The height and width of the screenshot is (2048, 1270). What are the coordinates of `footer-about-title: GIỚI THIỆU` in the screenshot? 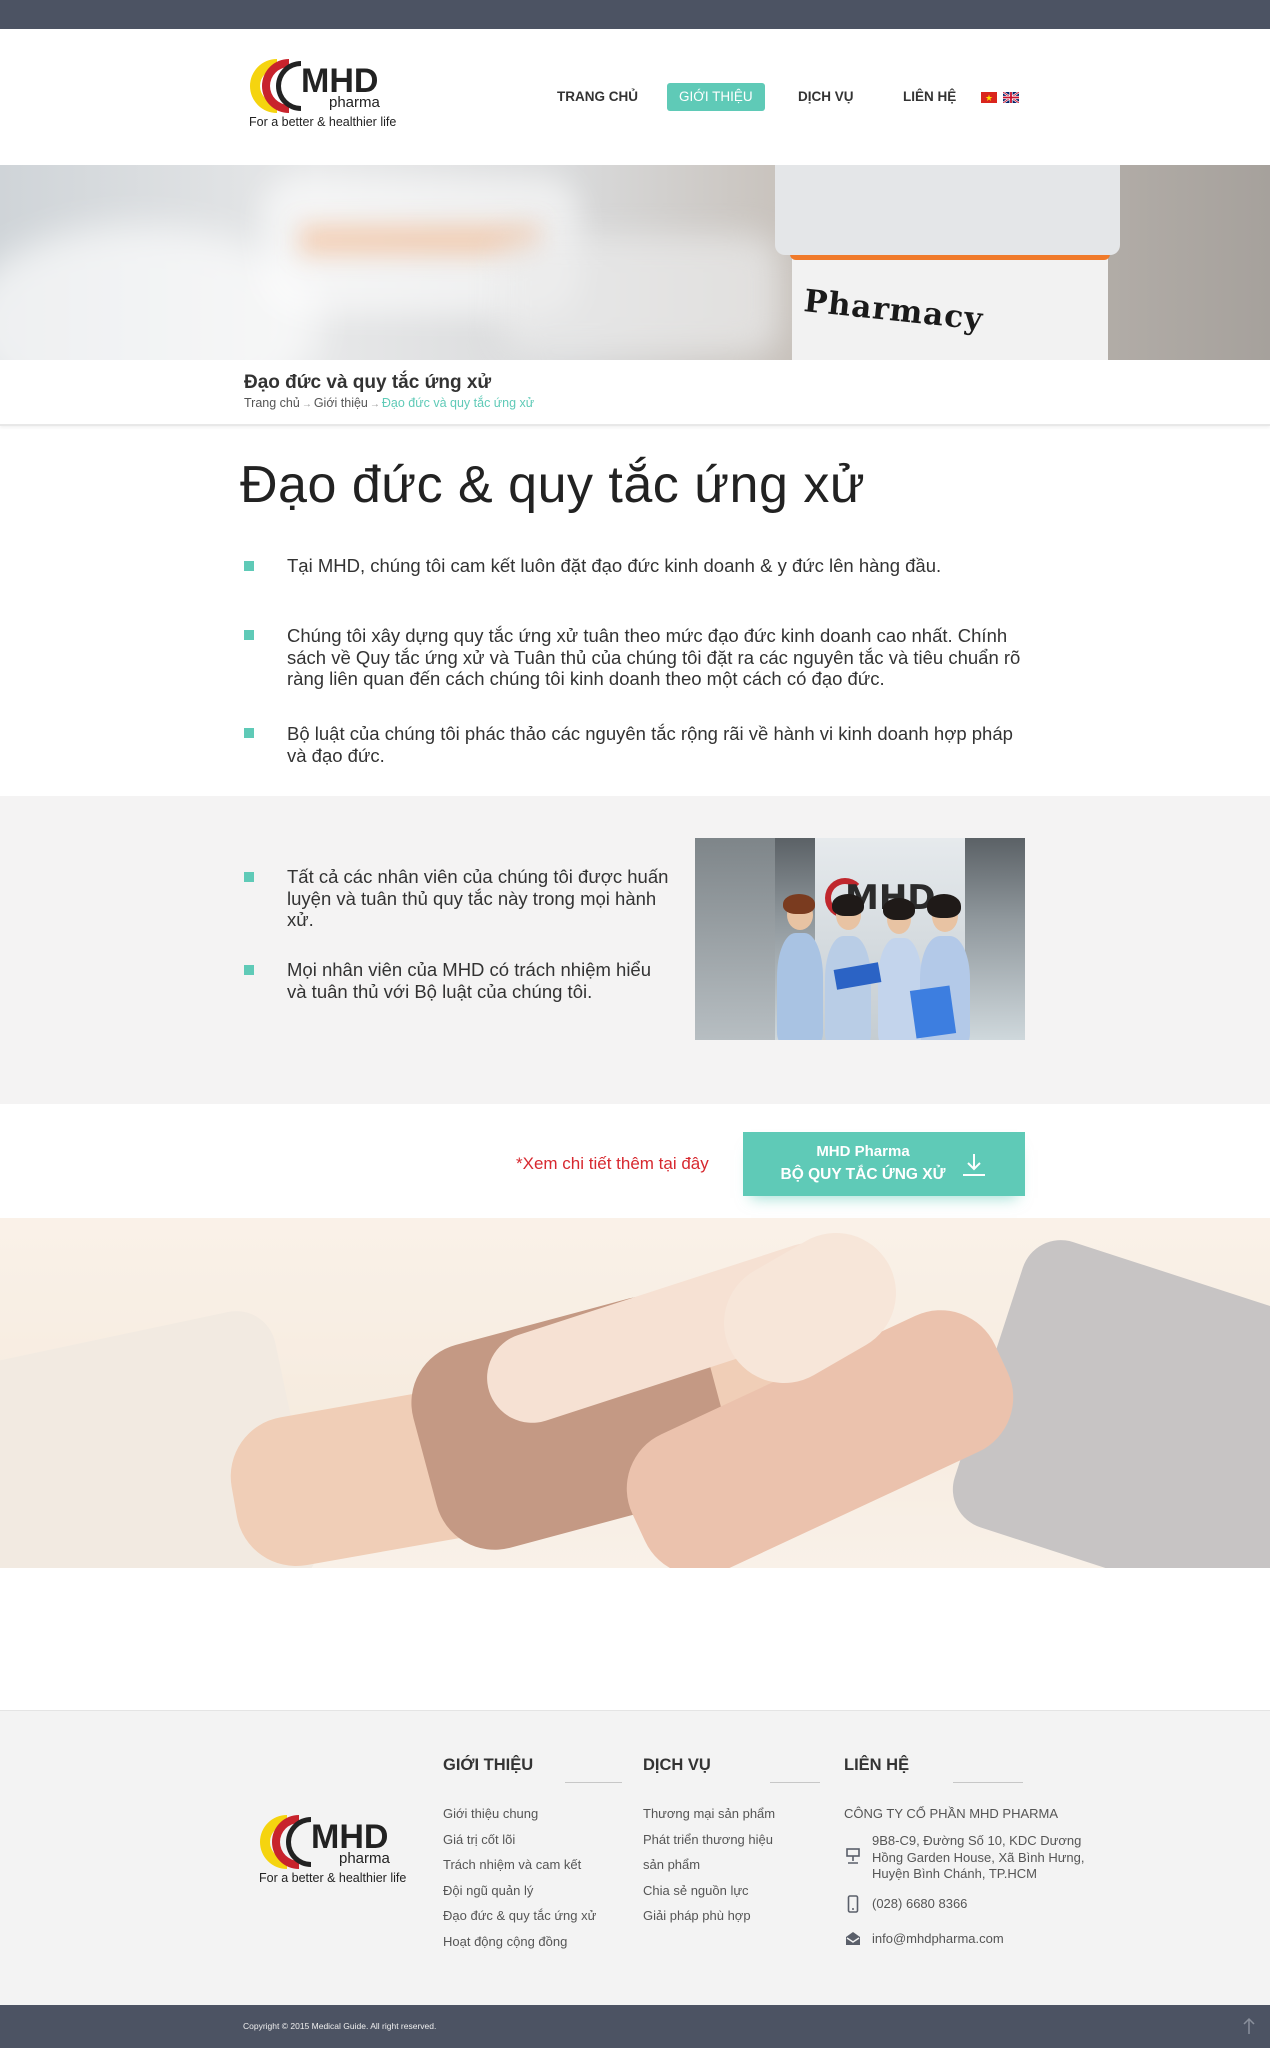 It's located at (488, 1765).